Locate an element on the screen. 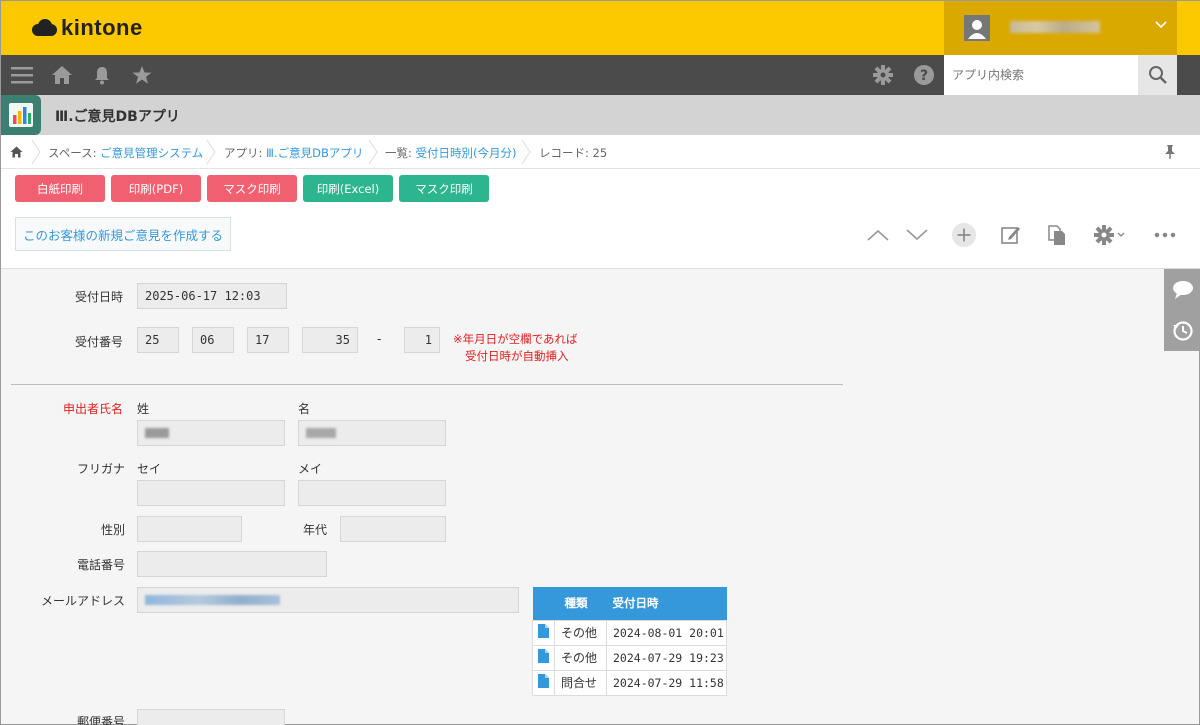 Image resolution: width=1200 pixels, height=725 pixels. breadcrumb-view: 一覧: 受付日時別(今月分) is located at coordinates (451, 153).